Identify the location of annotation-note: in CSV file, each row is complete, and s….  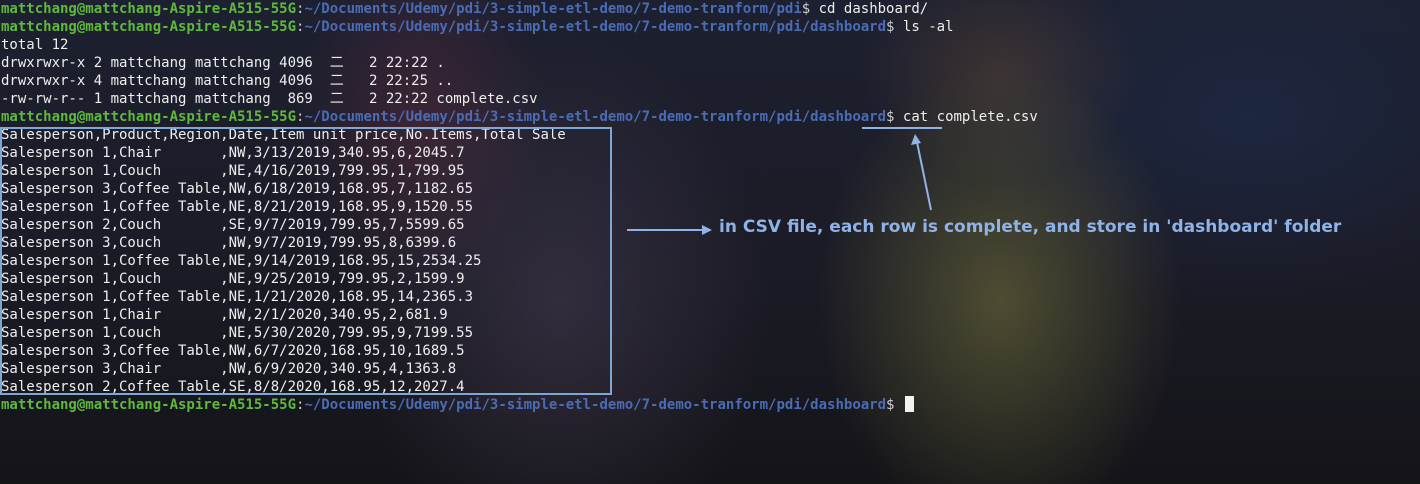
(1030, 227).